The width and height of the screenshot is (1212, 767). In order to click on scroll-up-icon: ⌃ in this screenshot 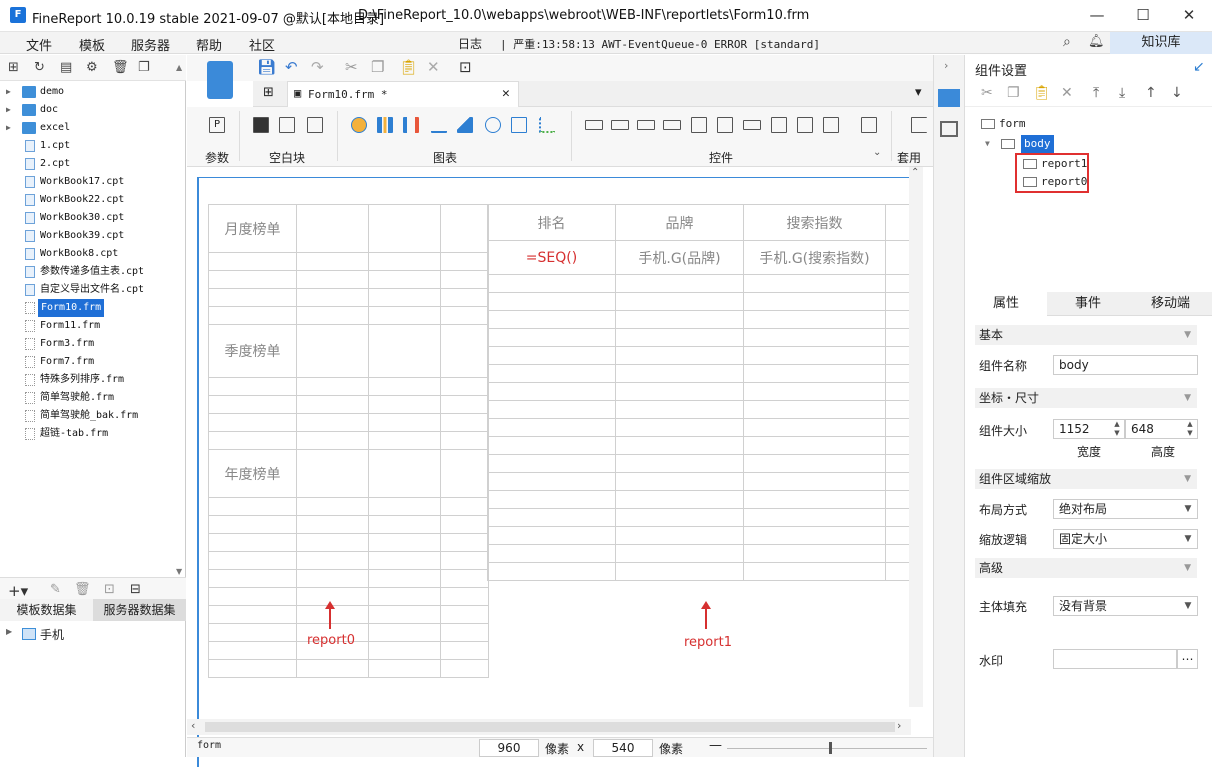, I will do `click(915, 172)`.